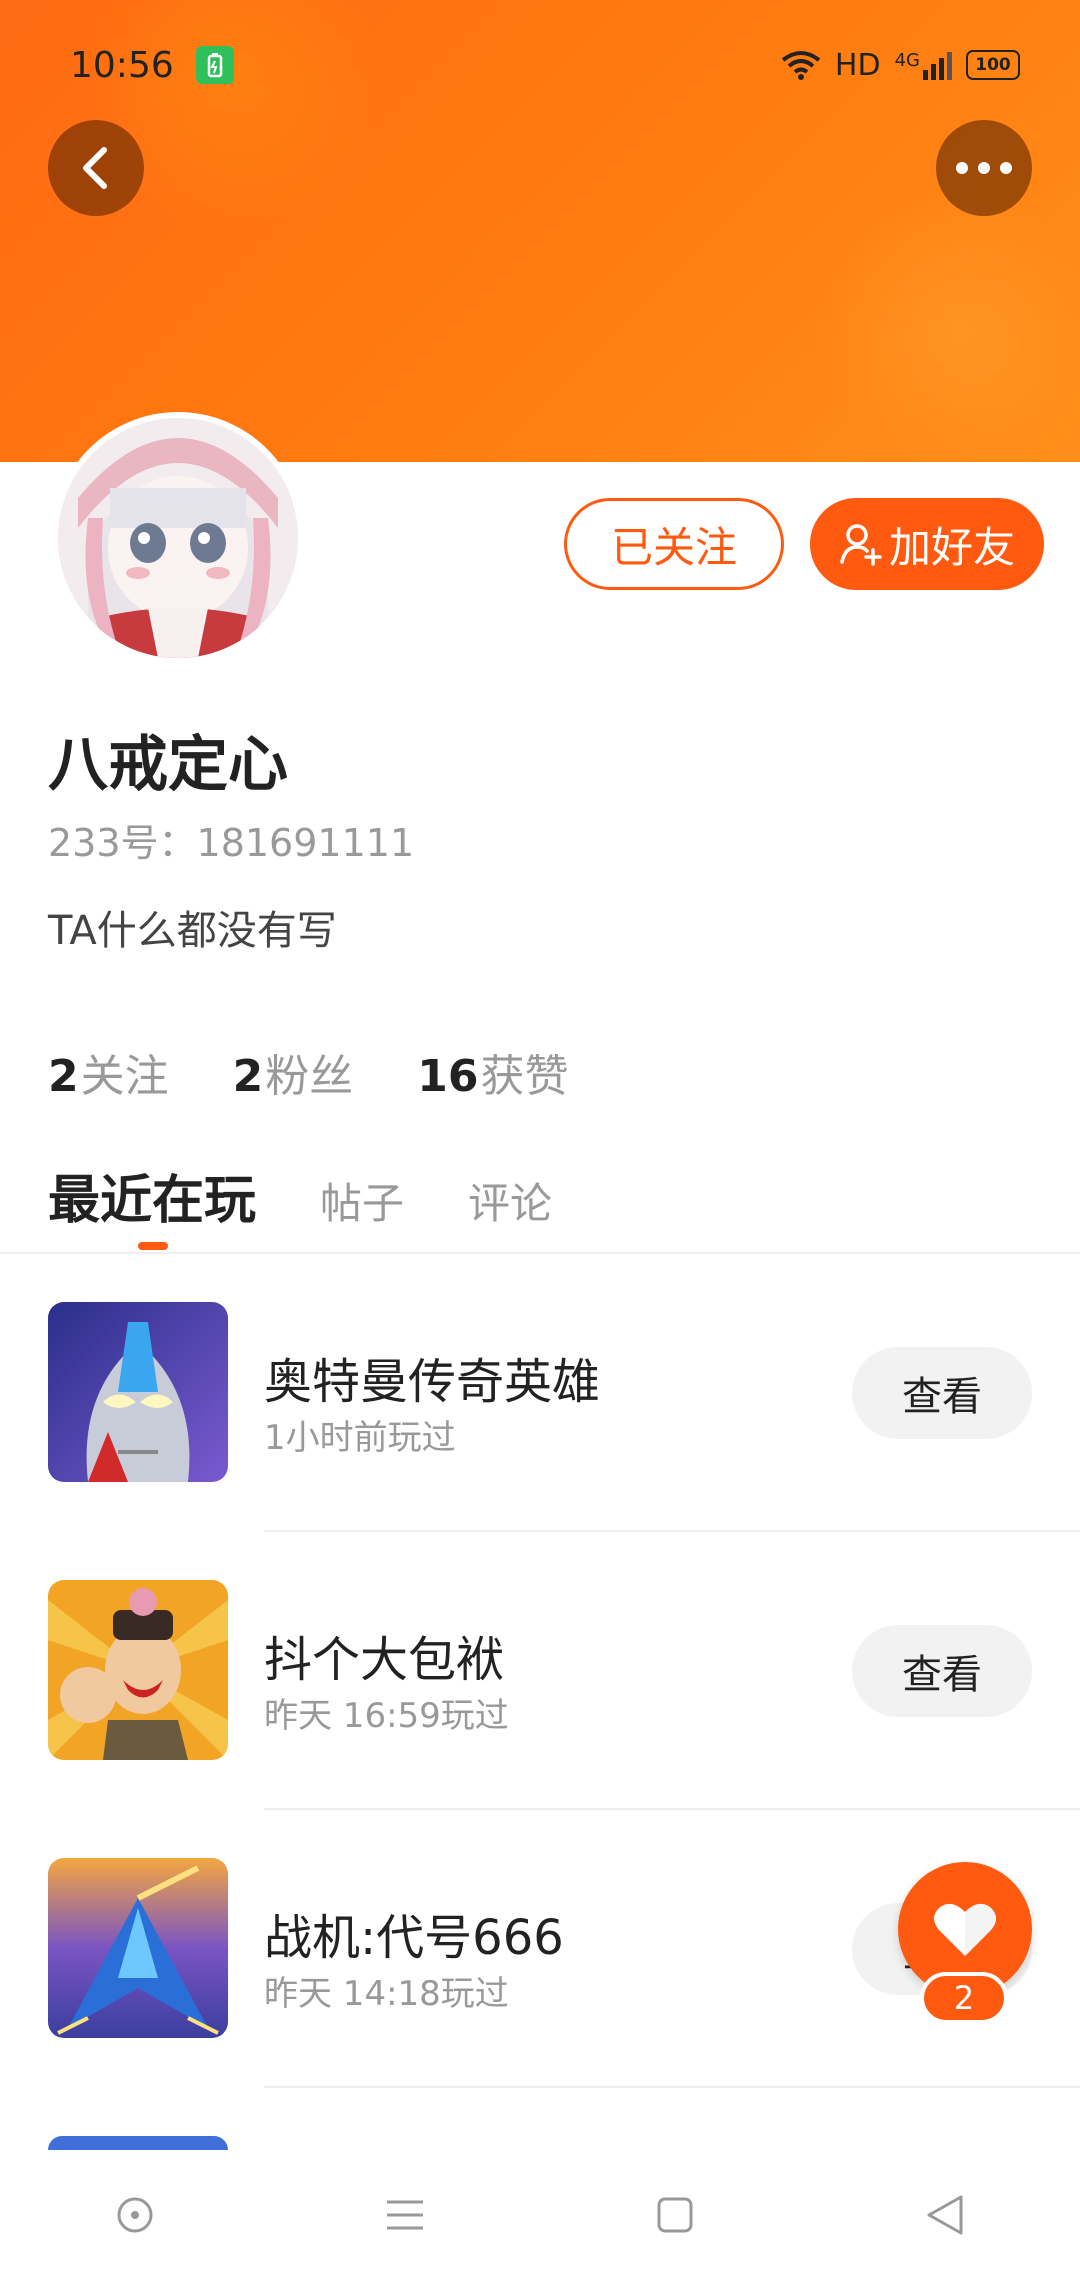 The width and height of the screenshot is (1080, 2280). Describe the element at coordinates (386, 1716) in the screenshot. I see `game-played-time: 昨天 16:59玩过` at that location.